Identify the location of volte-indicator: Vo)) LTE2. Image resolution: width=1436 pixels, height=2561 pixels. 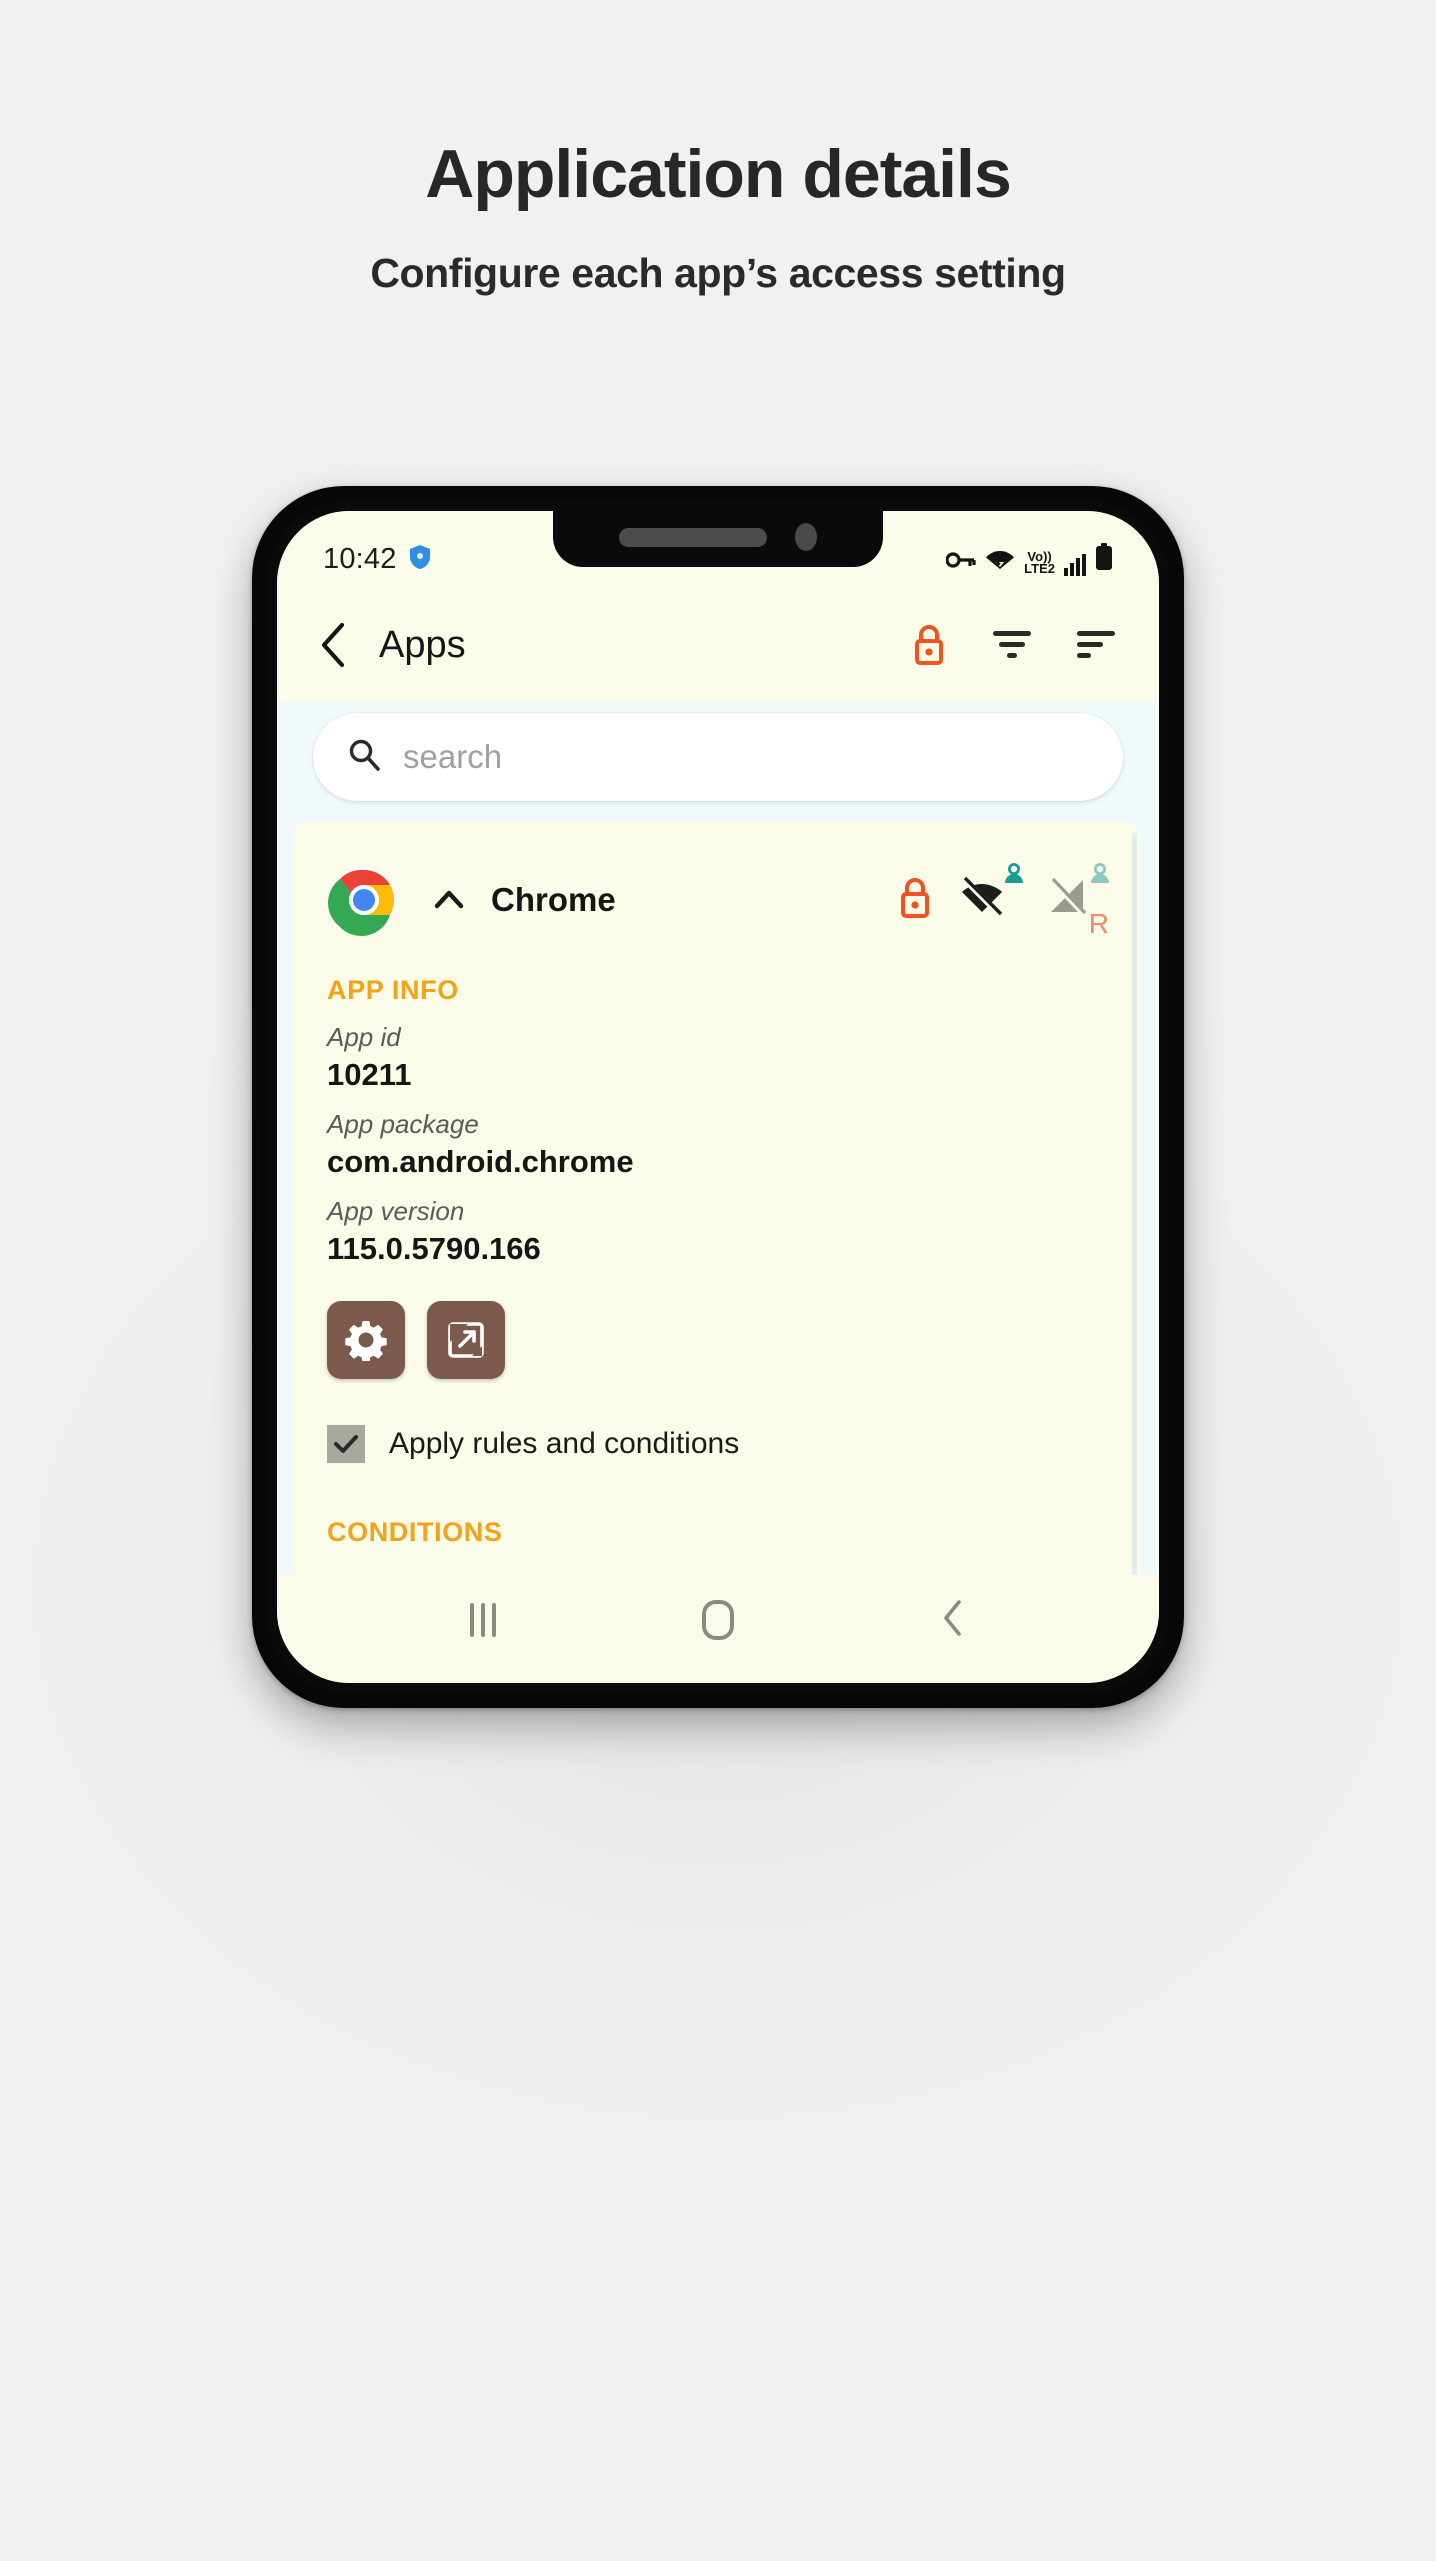
(1039, 562).